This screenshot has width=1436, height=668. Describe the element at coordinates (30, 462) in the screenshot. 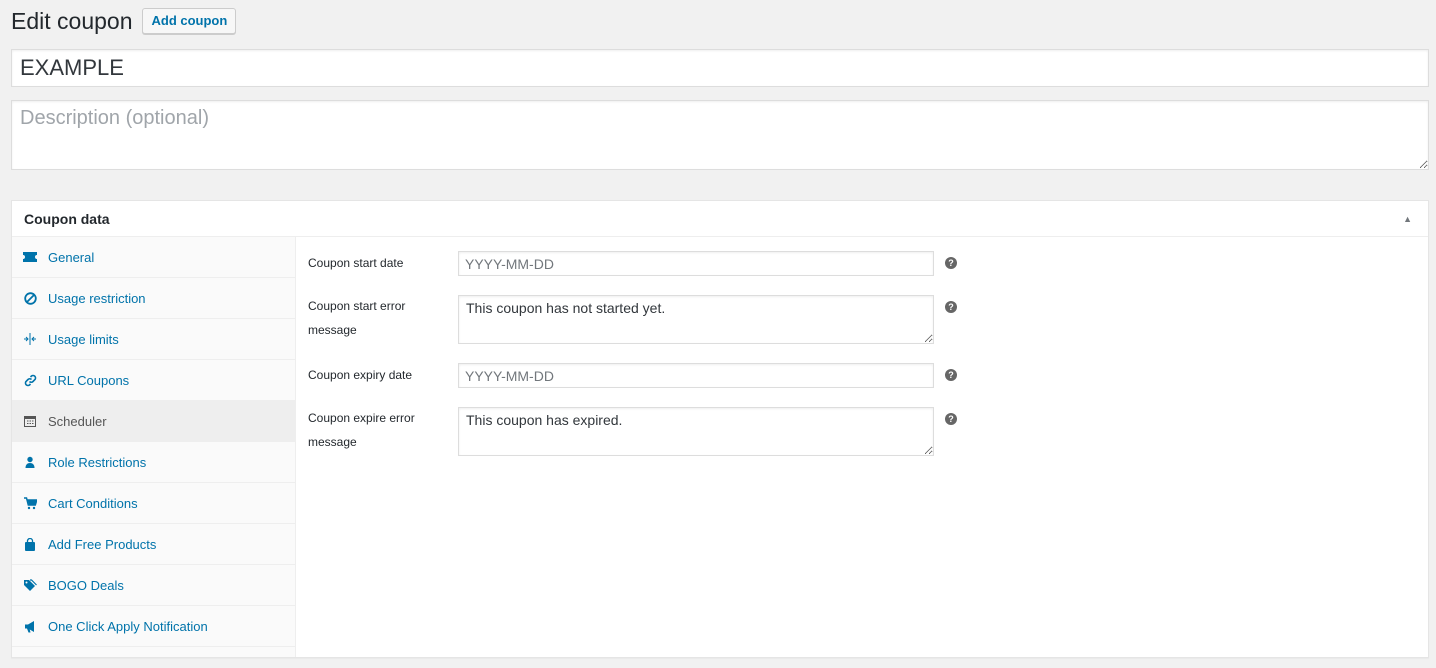

I see `user-icon` at that location.